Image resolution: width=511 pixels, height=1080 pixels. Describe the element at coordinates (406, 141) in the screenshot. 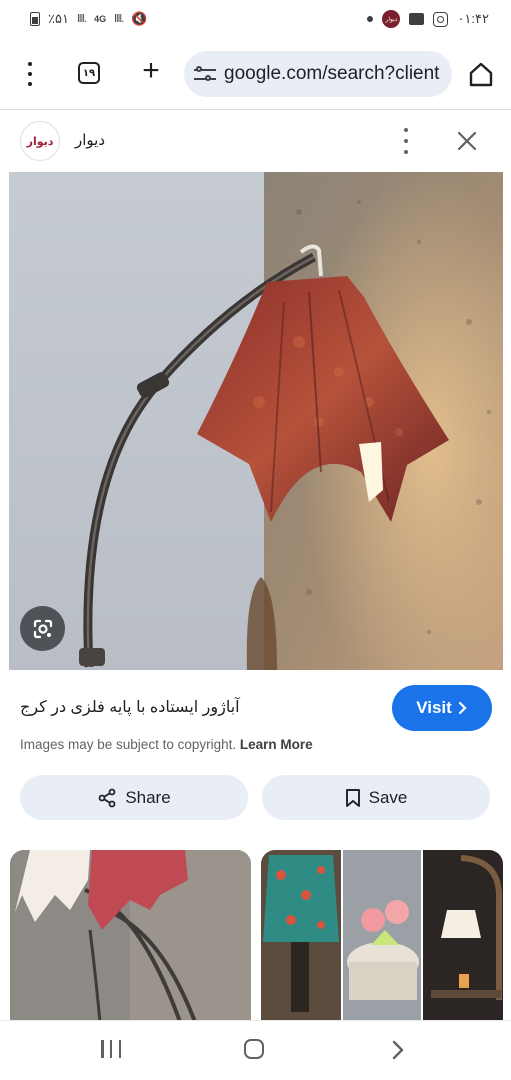

I see `more-options-icon` at that location.